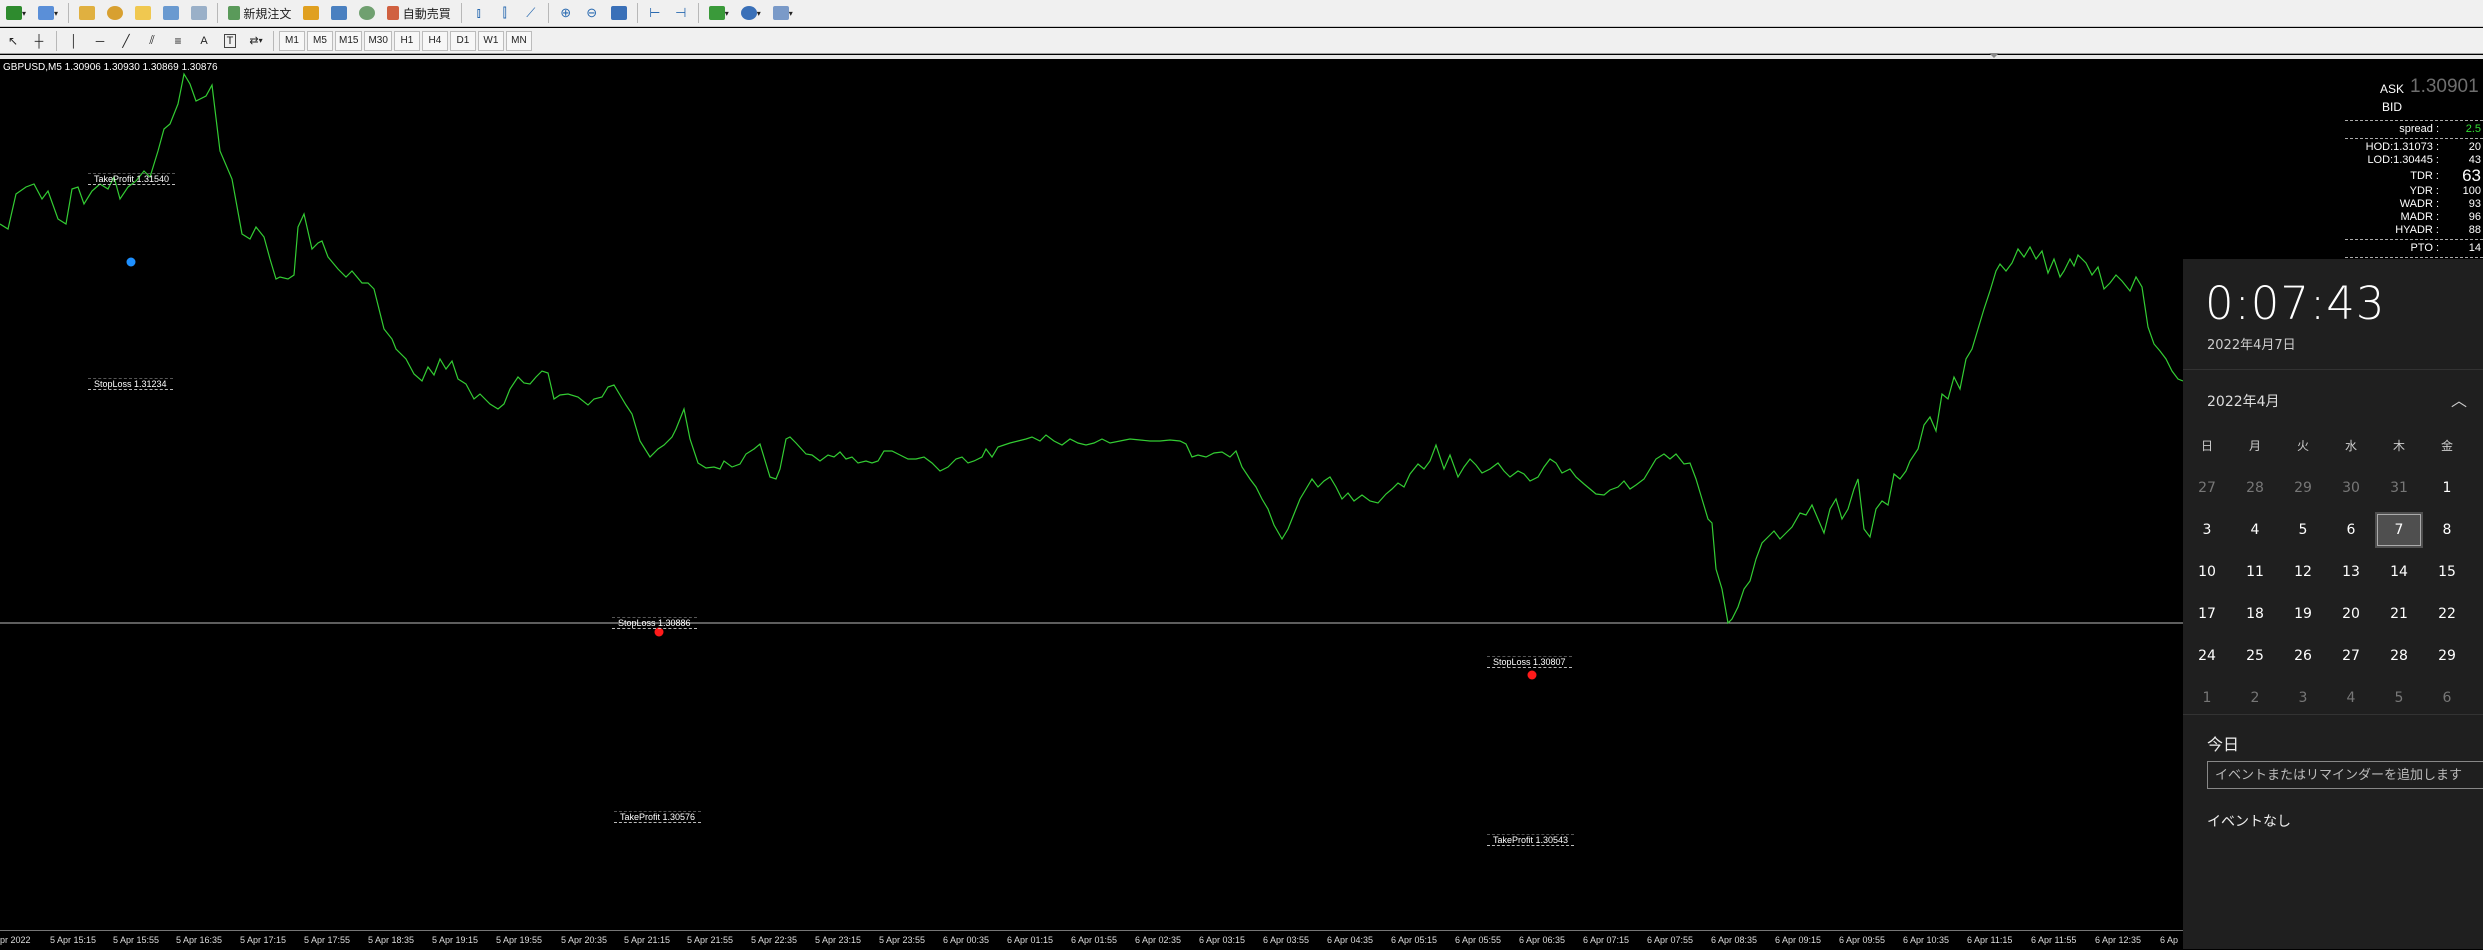 The height and width of the screenshot is (950, 2483). Describe the element at coordinates (39, 41) in the screenshot. I see `crosshair-icon: ┼` at that location.